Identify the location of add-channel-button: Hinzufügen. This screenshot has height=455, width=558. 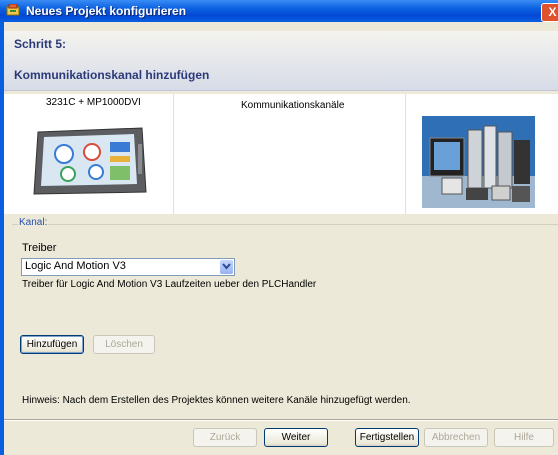
(52, 344).